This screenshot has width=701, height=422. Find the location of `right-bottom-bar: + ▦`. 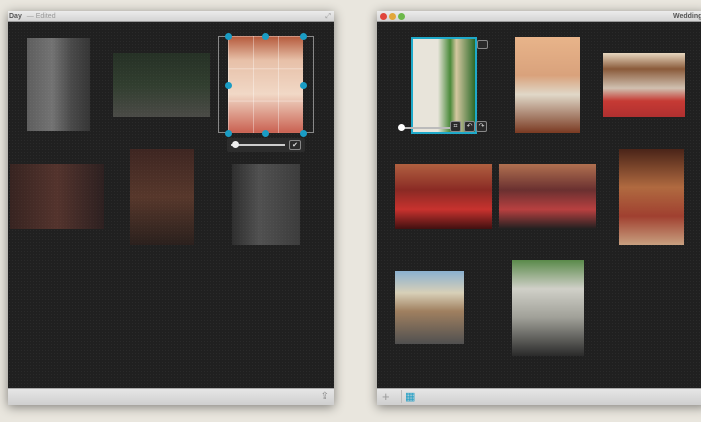

right-bottom-bar: + ▦ is located at coordinates (539, 396).